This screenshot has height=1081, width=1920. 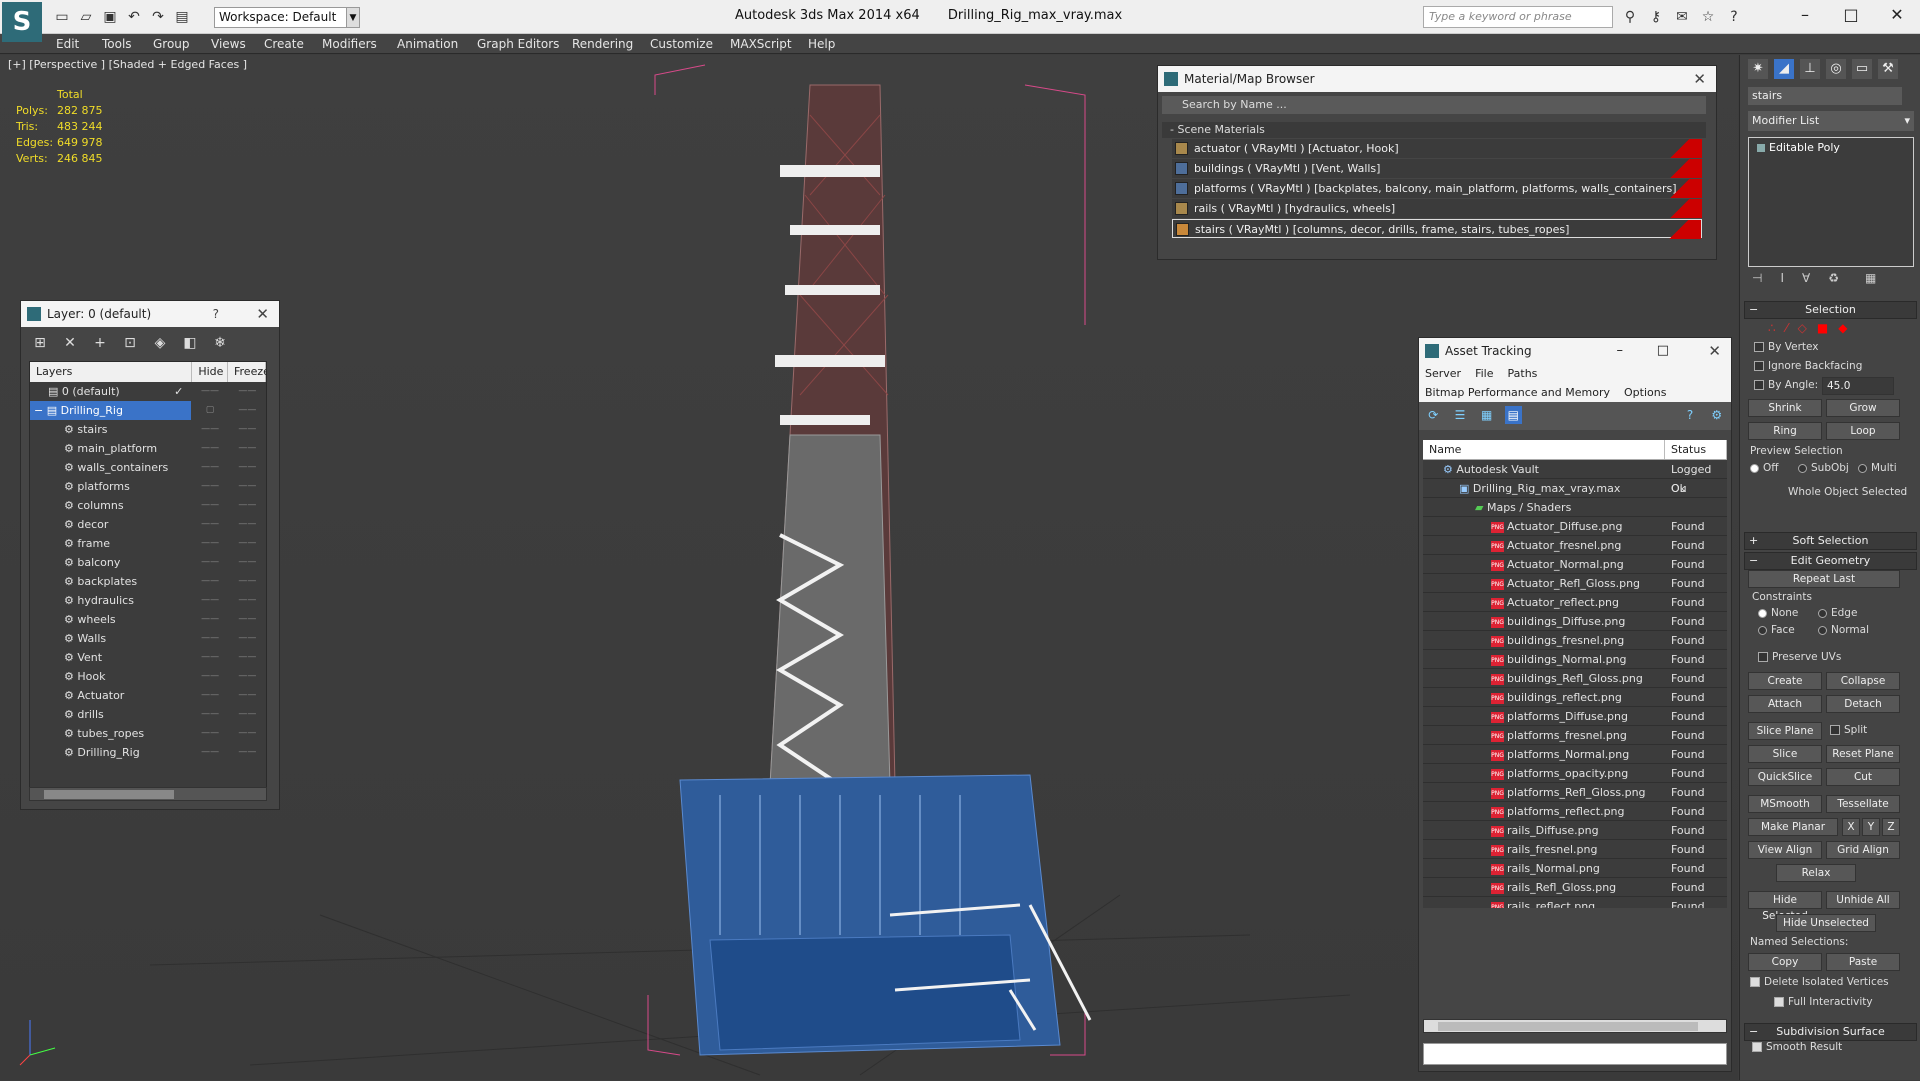 I want to click on asset-row: PNG platforms_fresnel.png Found, so click(x=1575, y=735).